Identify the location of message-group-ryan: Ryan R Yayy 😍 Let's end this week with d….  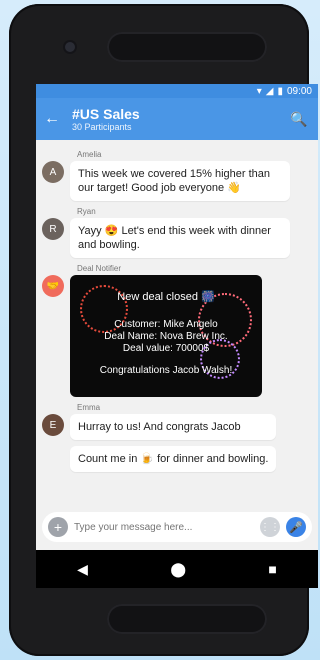
(177, 232).